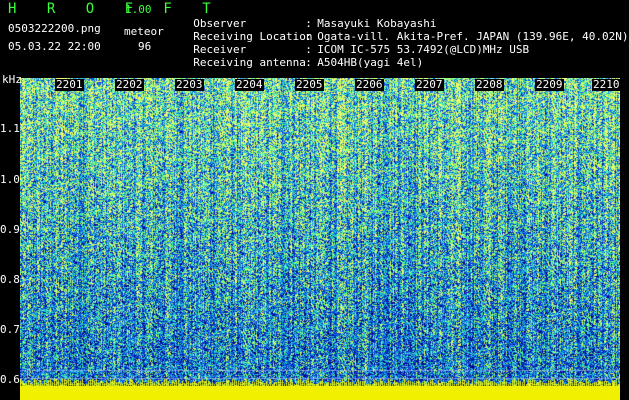 Image resolution: width=629 pixels, height=400 pixels. What do you see at coordinates (138, 9) in the screenshot?
I see `version-label: 1.00` at bounding box center [138, 9].